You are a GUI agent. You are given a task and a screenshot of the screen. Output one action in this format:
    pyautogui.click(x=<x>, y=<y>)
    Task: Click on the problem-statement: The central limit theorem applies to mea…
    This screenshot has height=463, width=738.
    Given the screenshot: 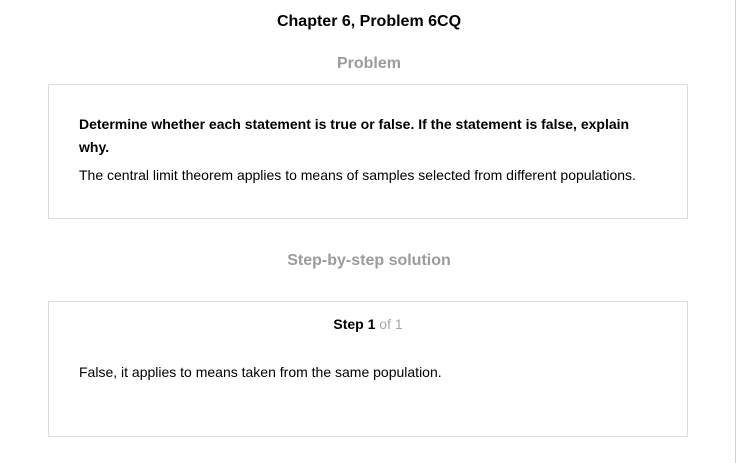 What is the action you would take?
    pyautogui.click(x=357, y=175)
    